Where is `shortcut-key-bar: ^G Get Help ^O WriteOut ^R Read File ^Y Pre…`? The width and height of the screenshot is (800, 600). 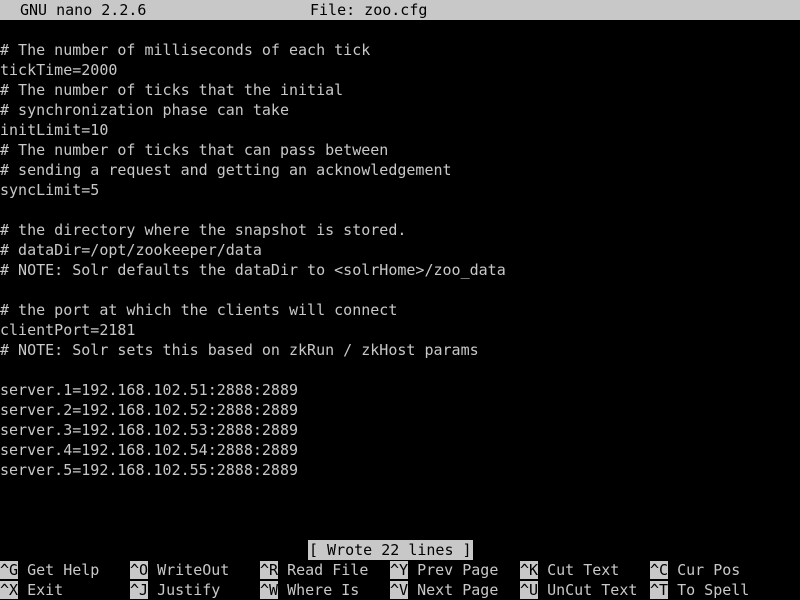
shortcut-key-bar: ^G Get Help ^O WriteOut ^R Read File ^Y Pre… is located at coordinates (400, 580).